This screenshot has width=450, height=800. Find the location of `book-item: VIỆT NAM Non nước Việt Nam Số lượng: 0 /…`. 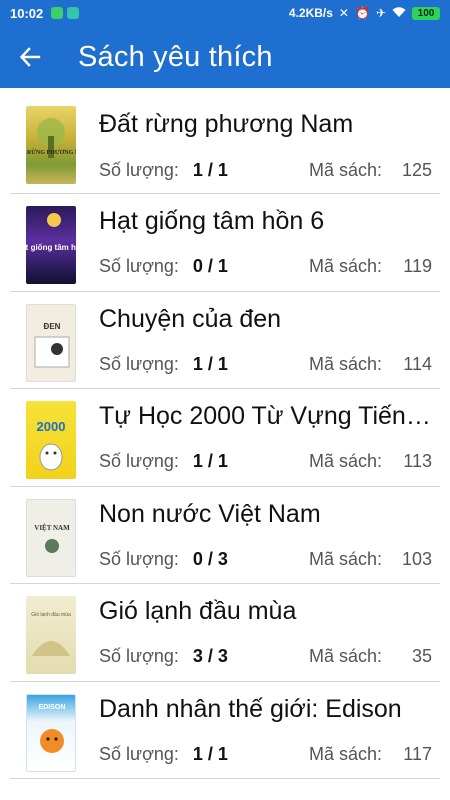

book-item: VIỆT NAM Non nước Việt Nam Số lượng: 0 /… is located at coordinates (225, 535).